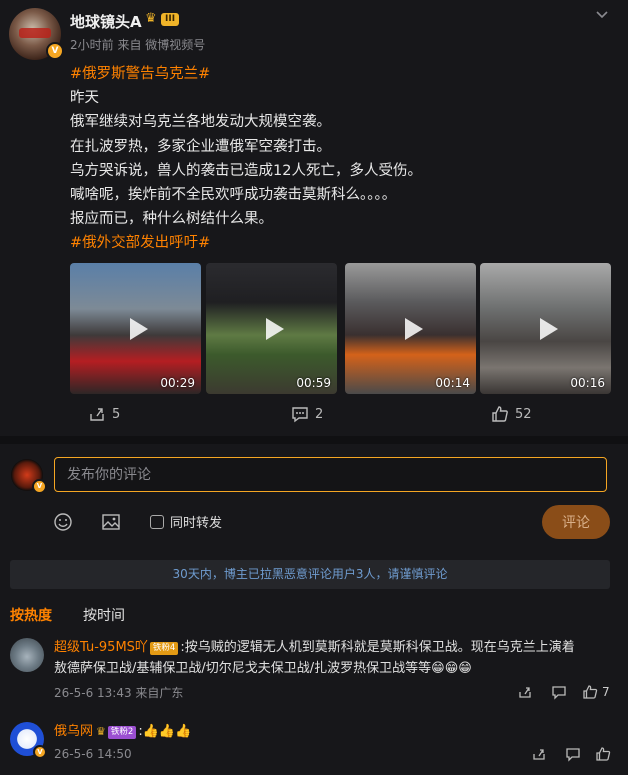 The image size is (628, 775). Describe the element at coordinates (511, 414) in the screenshot. I see `like-button: 52` at that location.